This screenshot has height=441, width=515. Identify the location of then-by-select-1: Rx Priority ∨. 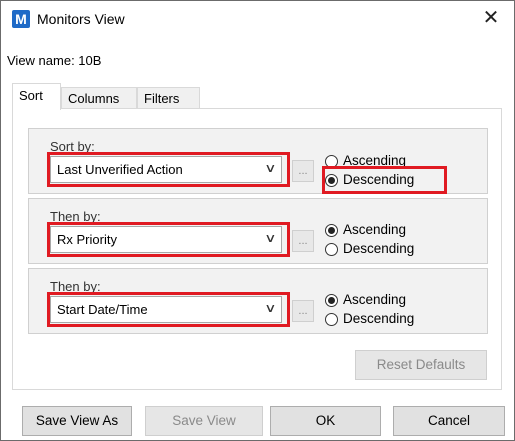
(166, 239).